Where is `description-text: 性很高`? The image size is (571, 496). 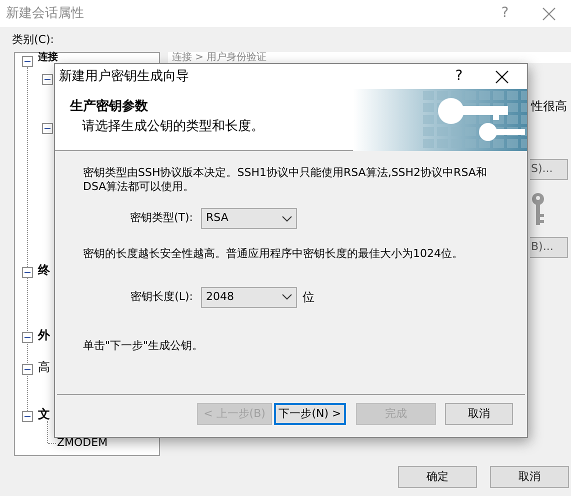 description-text: 性很高 is located at coordinates (549, 106).